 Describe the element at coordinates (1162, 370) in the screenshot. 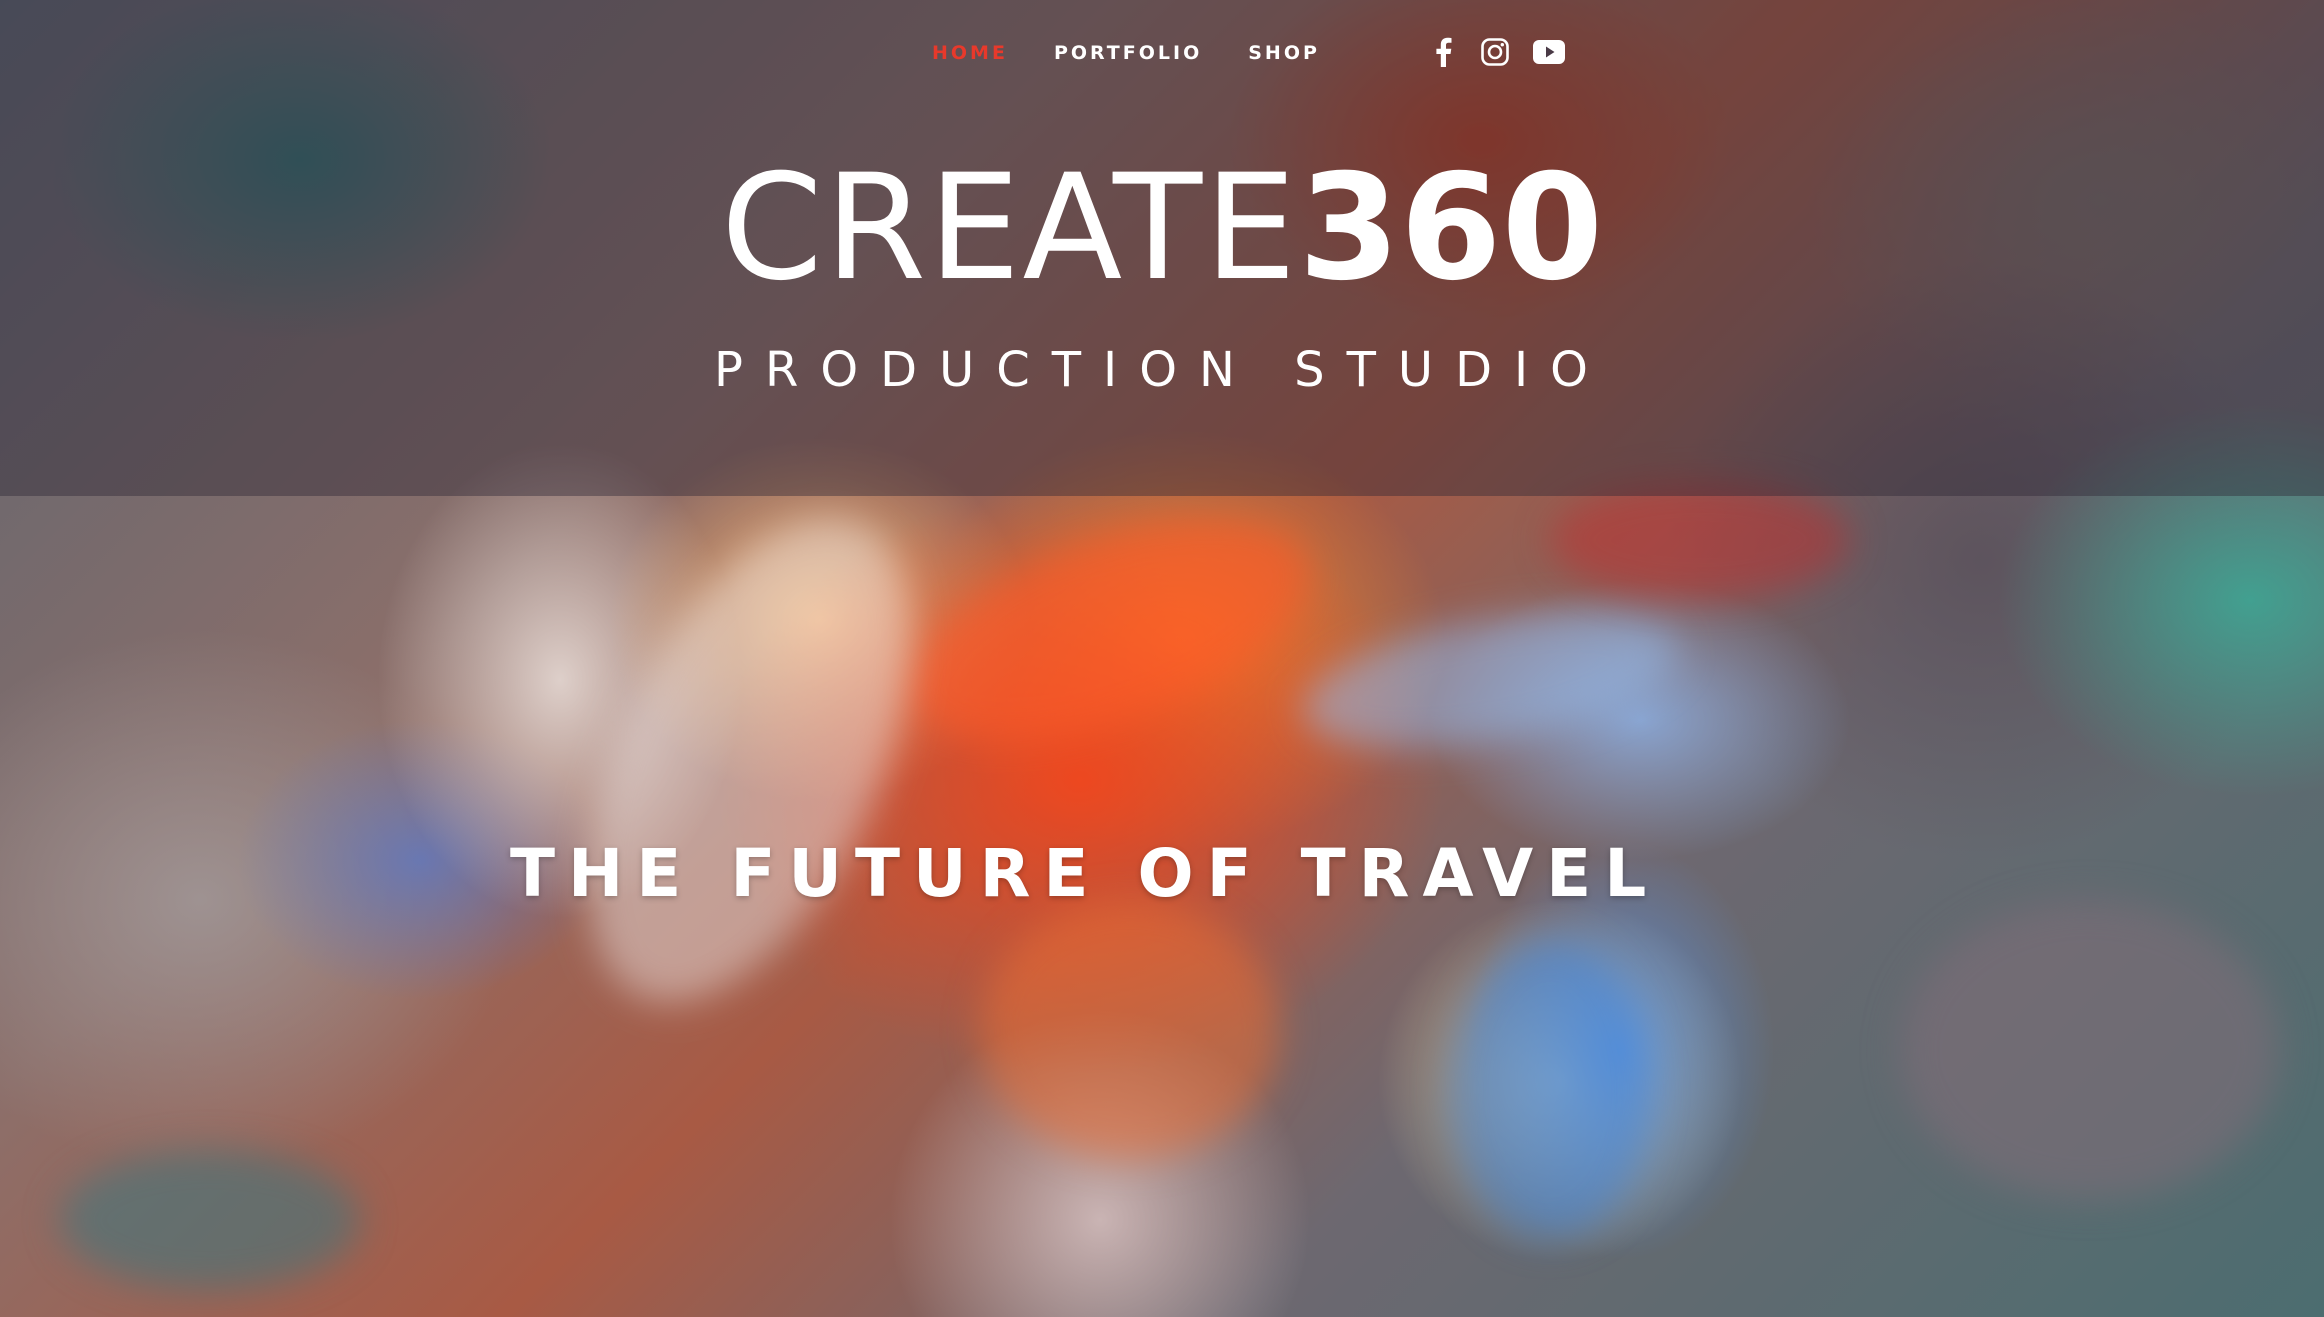

I see `brand-tagline: PRODUCTION STUDIO` at that location.